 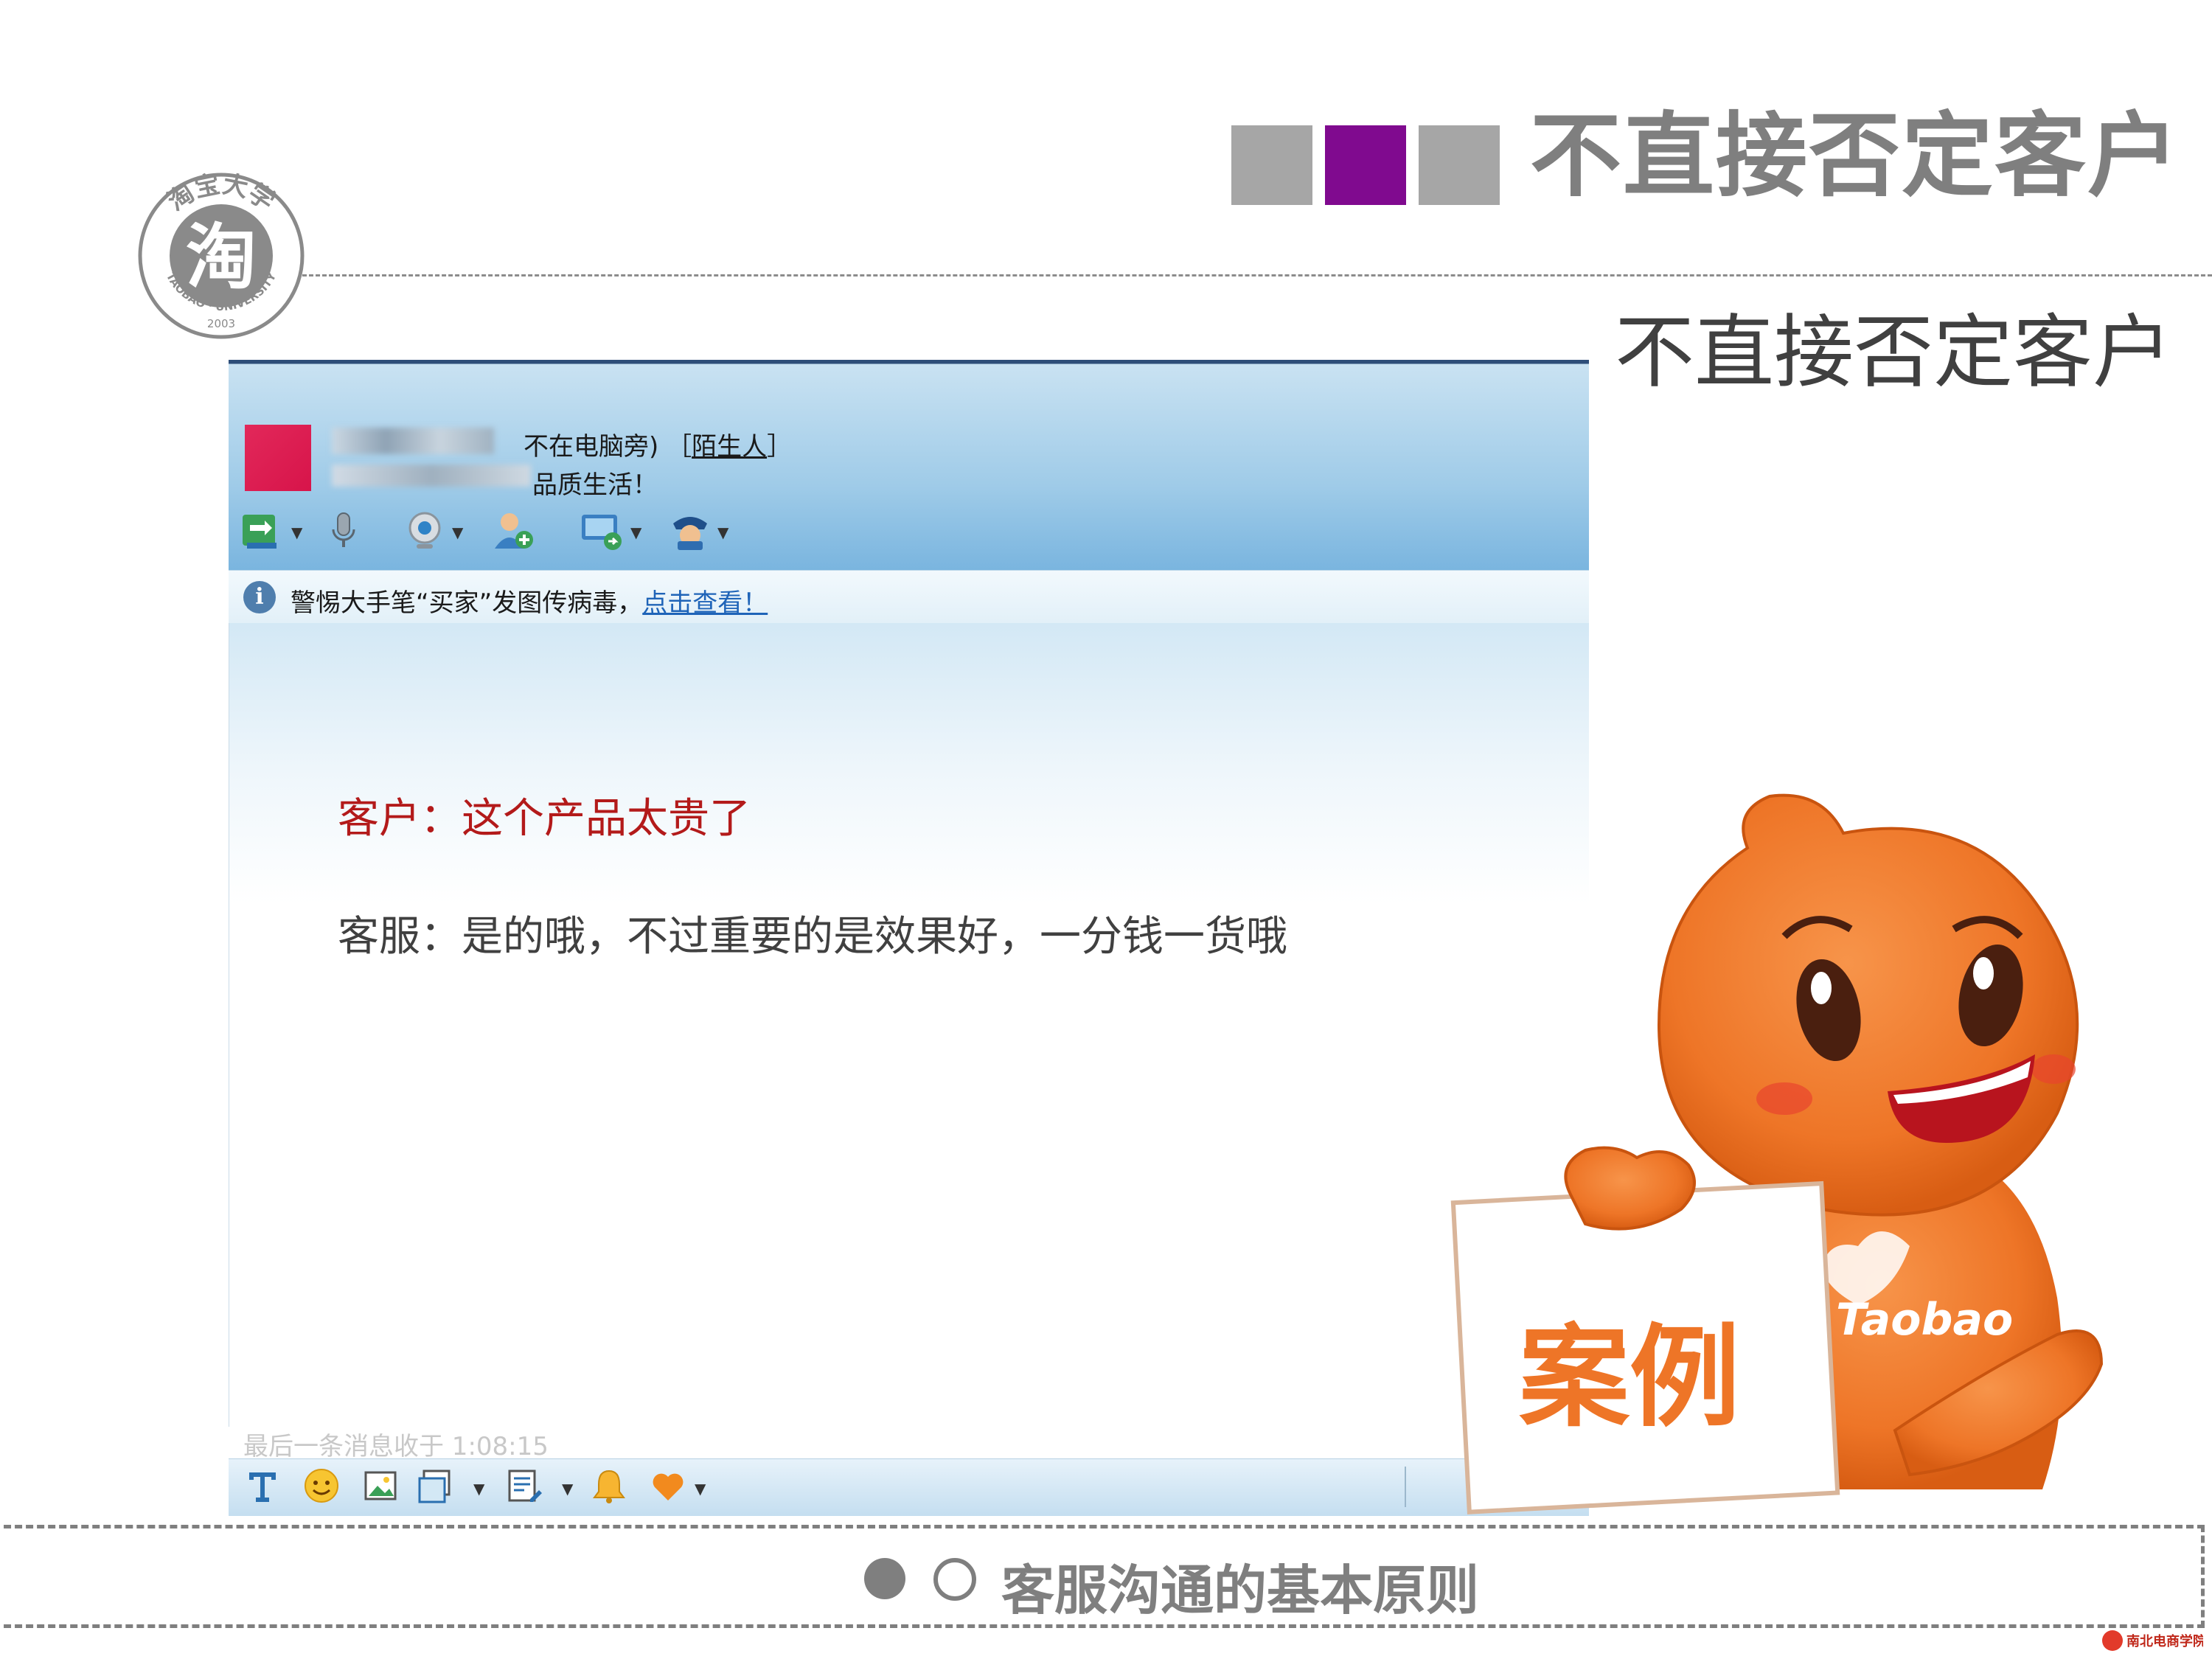 I want to click on page-title: 不直接否定客户, so click(x=1855, y=156).